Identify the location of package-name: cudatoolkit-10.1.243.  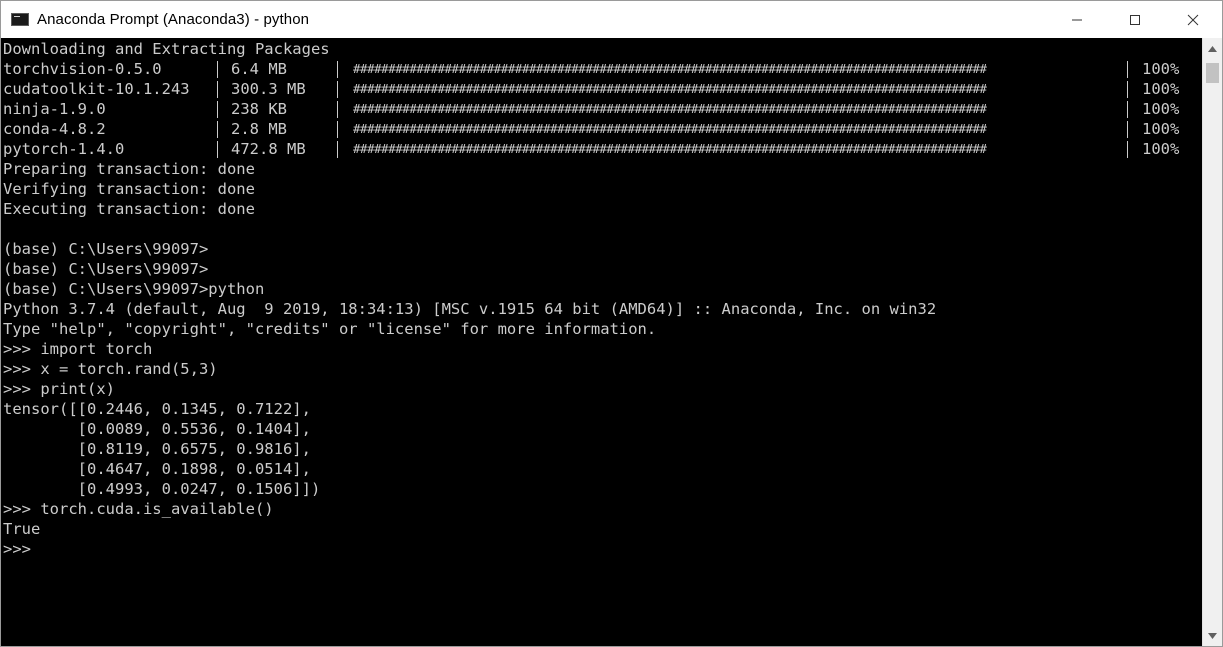
(96, 89).